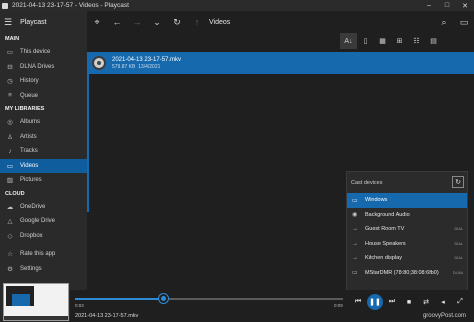 The height and width of the screenshot is (322, 474). I want to click on dropbox-icon: ◇, so click(10, 236).